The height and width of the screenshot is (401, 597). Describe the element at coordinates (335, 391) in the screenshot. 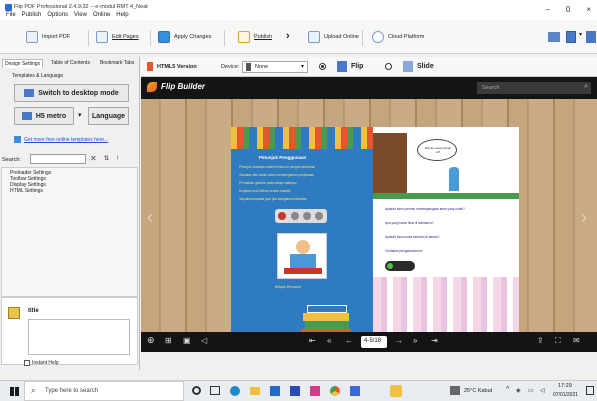

I see `chrome-icon` at that location.